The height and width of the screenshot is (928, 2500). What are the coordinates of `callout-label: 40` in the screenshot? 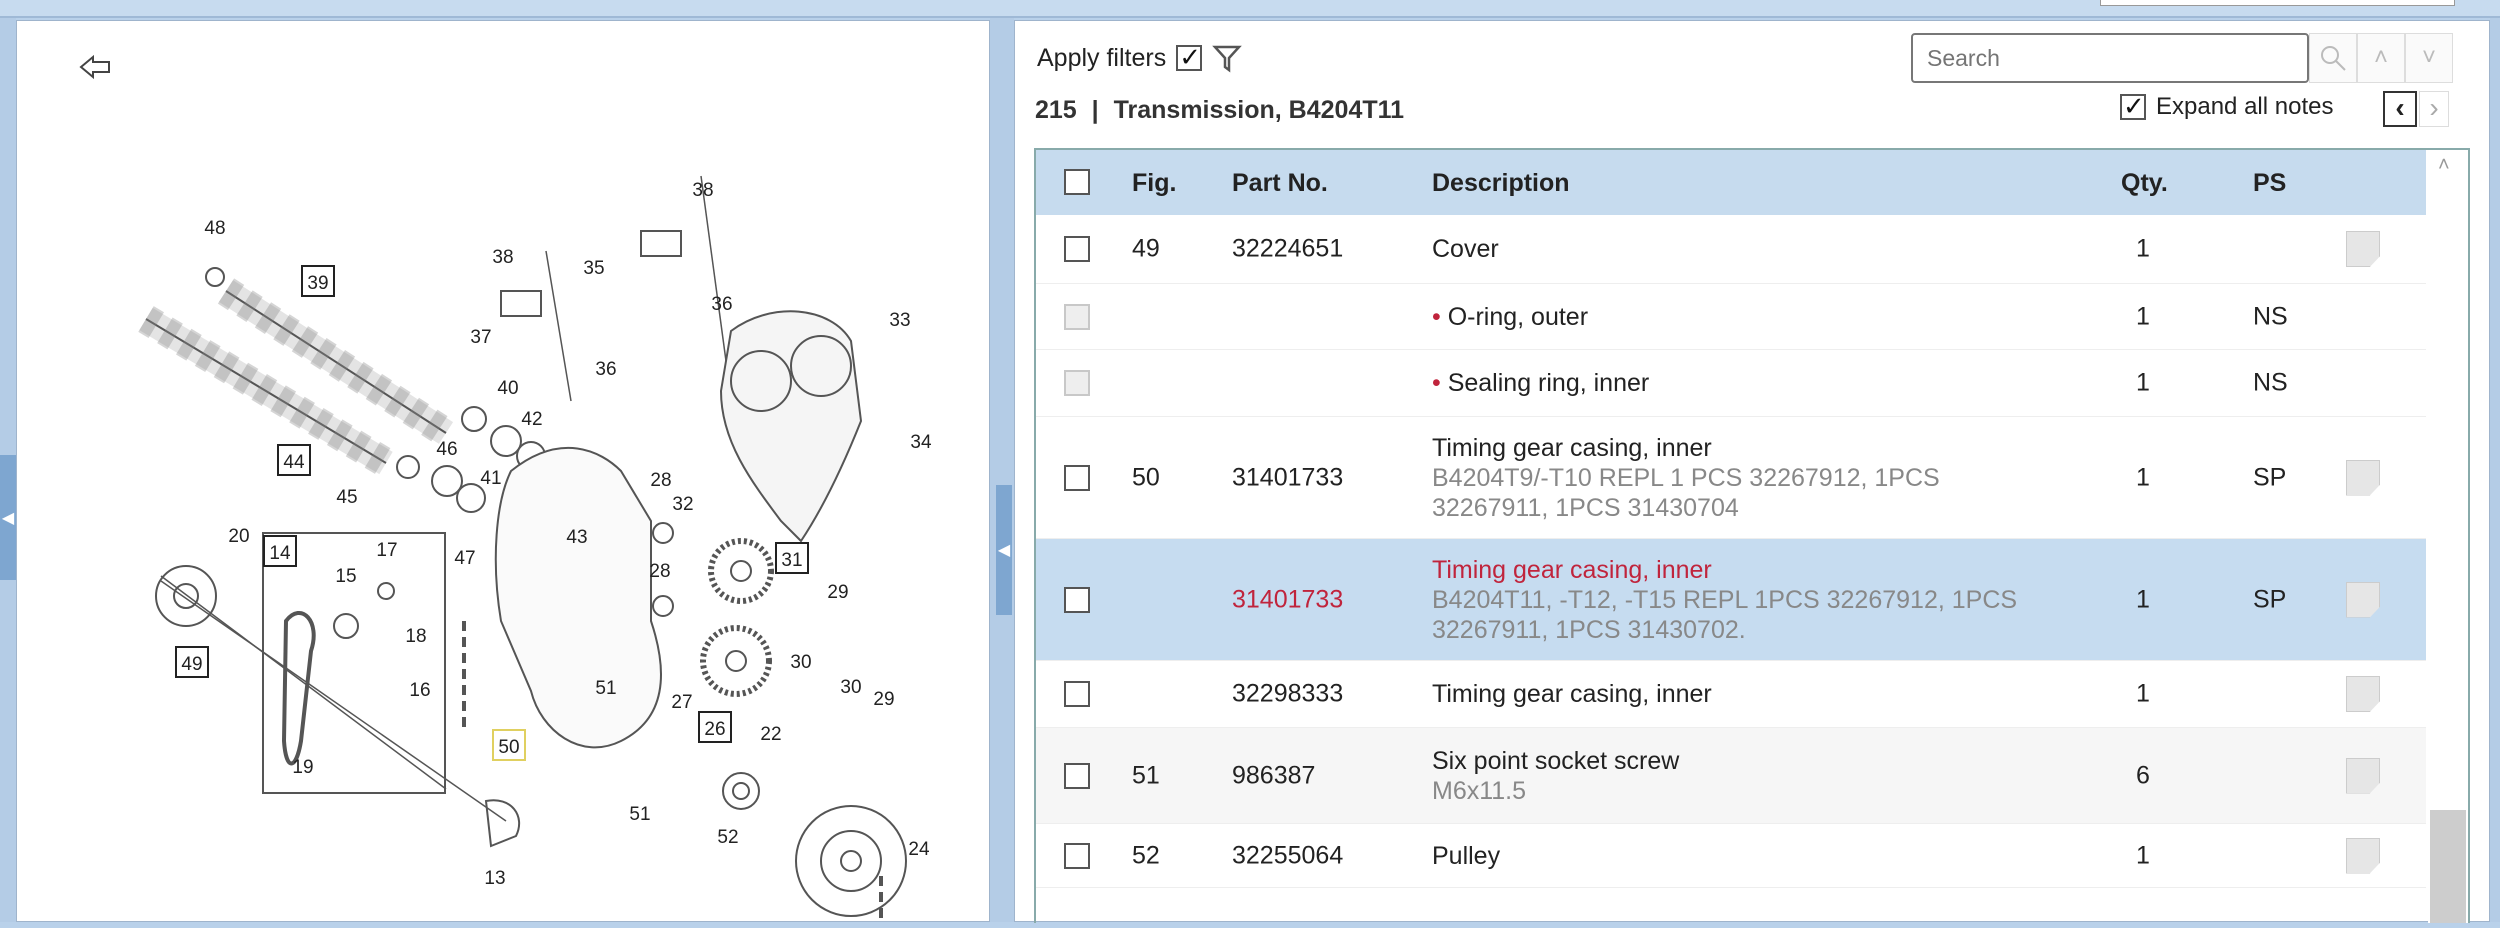 It's located at (507, 388).